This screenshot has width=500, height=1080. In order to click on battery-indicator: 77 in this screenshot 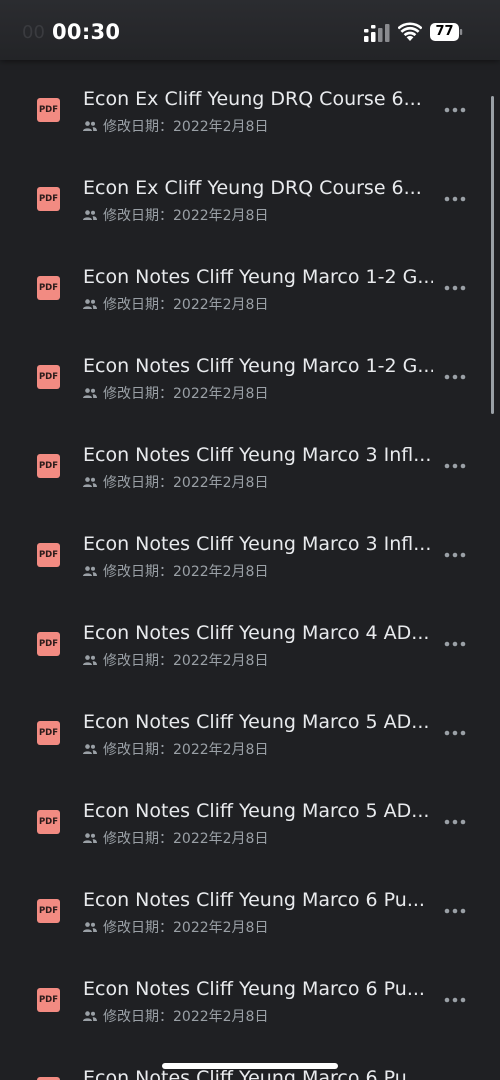, I will do `click(446, 32)`.